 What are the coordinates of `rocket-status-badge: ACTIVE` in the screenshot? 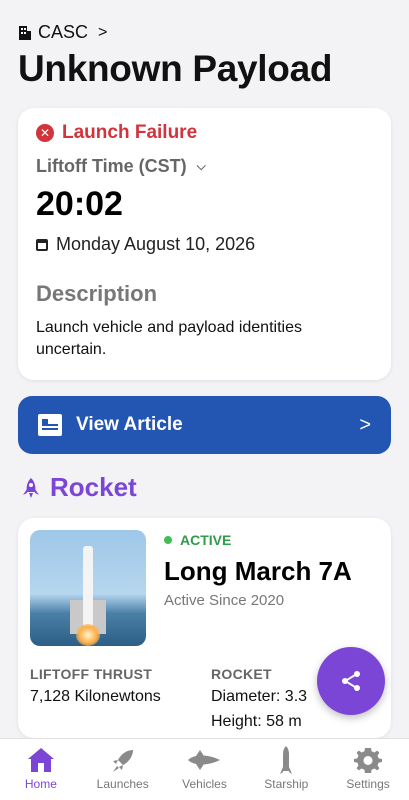 It's located at (197, 540).